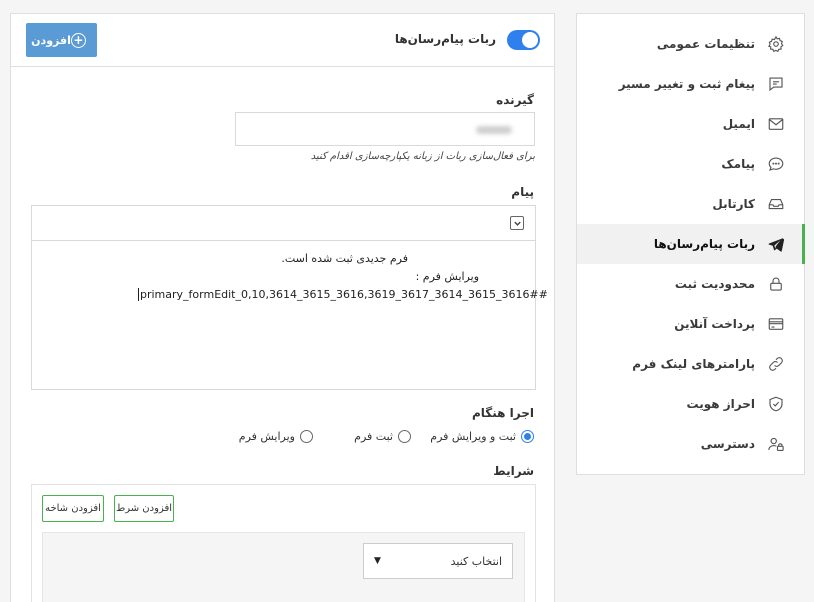 Image resolution: width=814 pixels, height=602 pixels. I want to click on condition-select-value: انتخاب کنید, so click(476, 561).